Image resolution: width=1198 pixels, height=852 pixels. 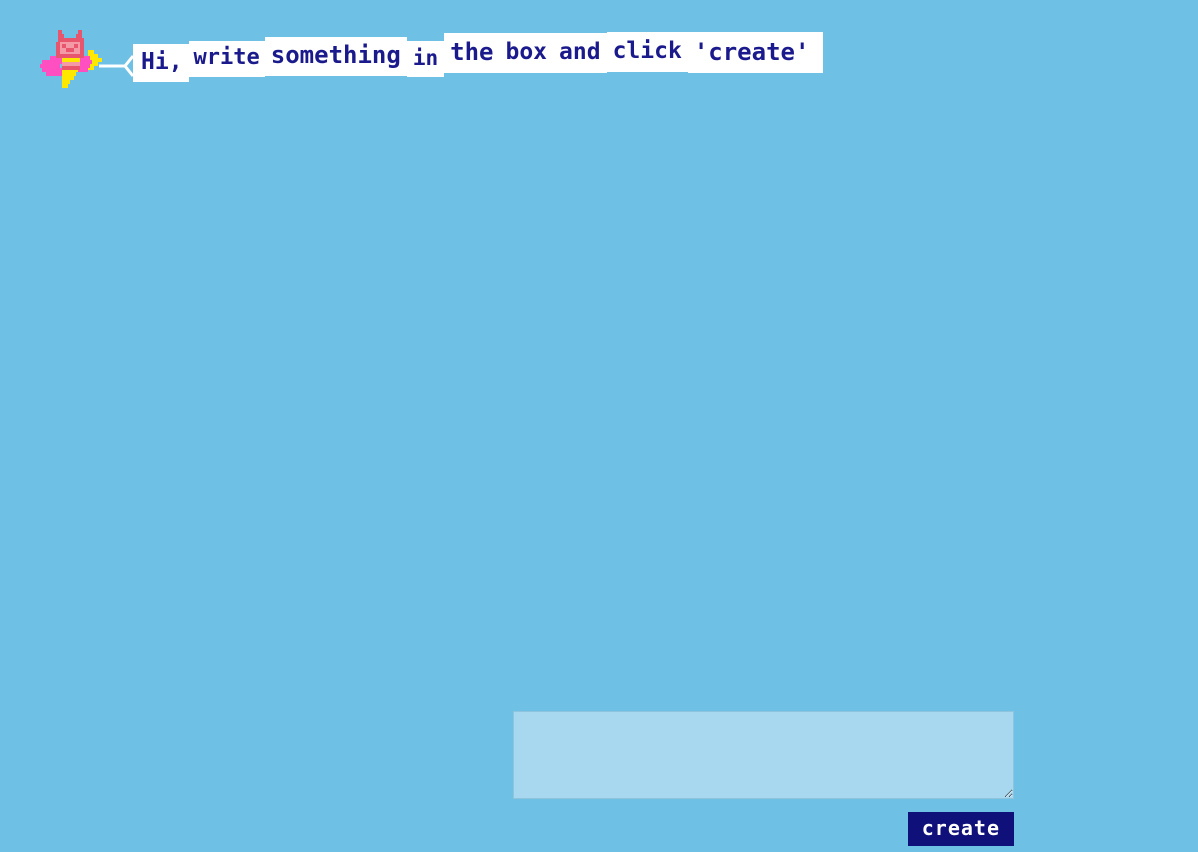 What do you see at coordinates (335, 56) in the screenshot?
I see `speech-segment: something` at bounding box center [335, 56].